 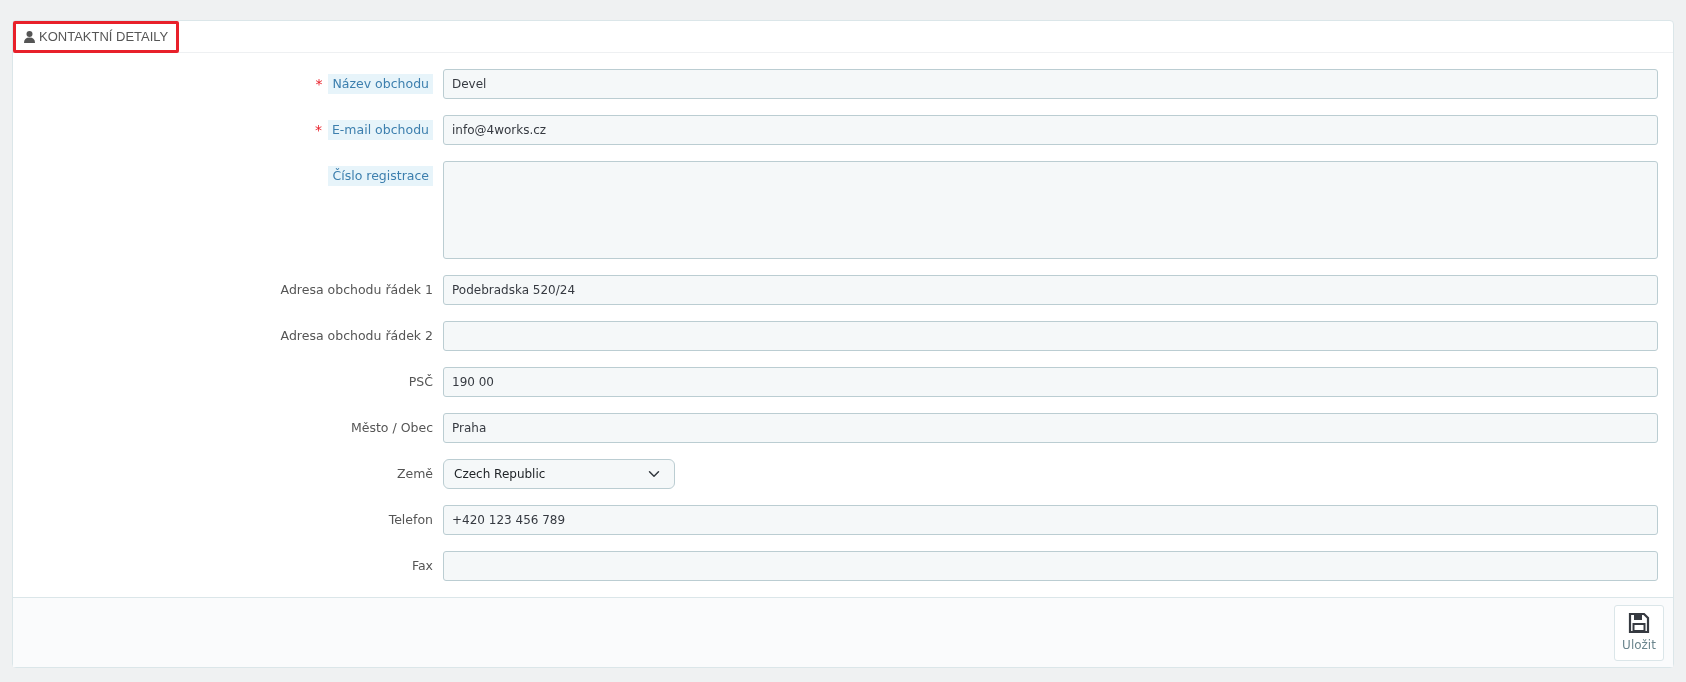 What do you see at coordinates (1639, 632) in the screenshot?
I see `save-button: Uložit` at bounding box center [1639, 632].